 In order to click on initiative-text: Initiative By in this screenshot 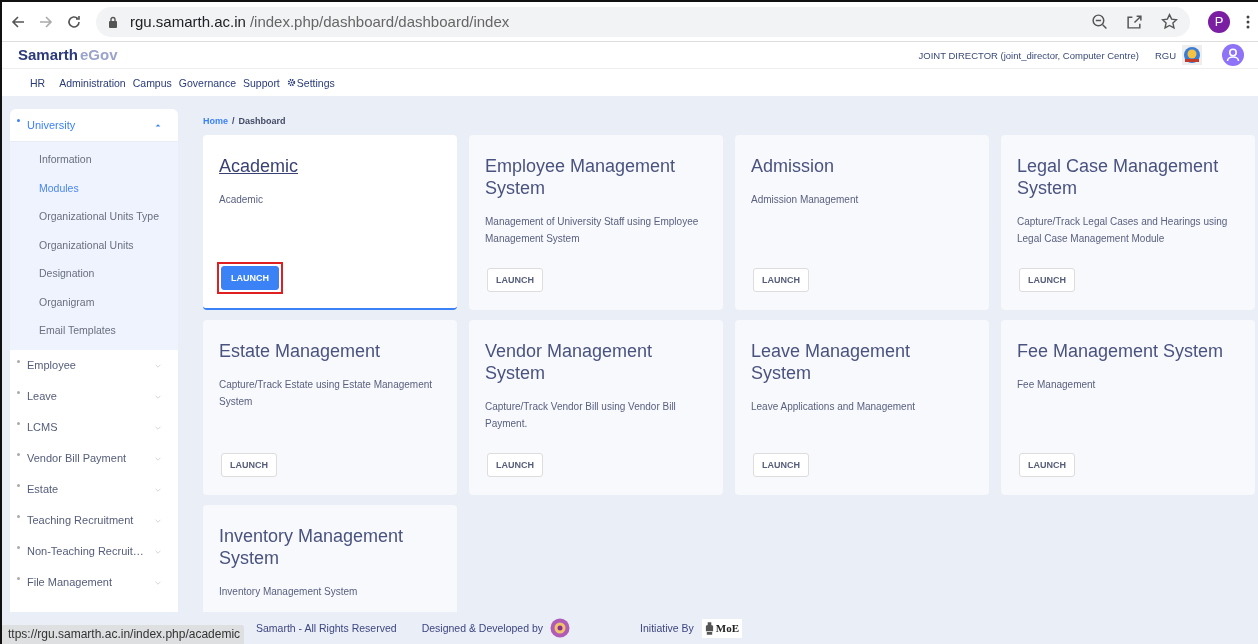, I will do `click(667, 628)`.